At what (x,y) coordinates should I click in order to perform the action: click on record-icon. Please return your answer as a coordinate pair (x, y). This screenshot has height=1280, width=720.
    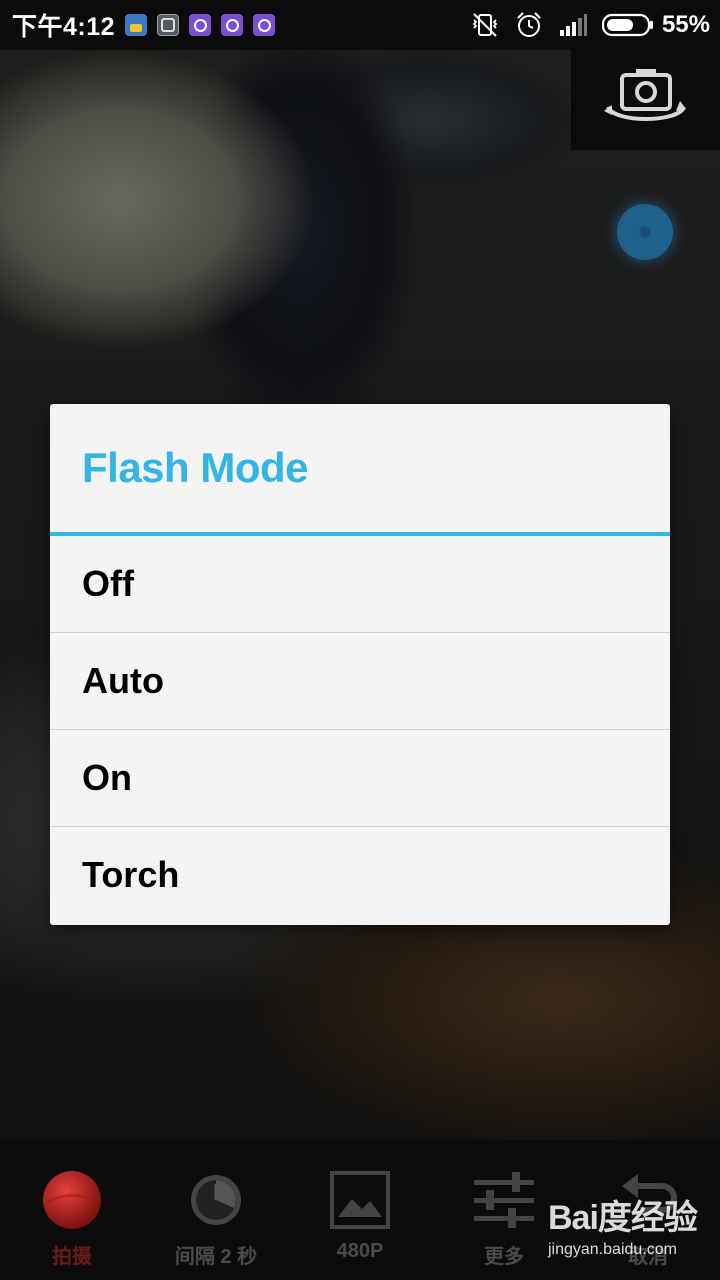
    Looking at the image, I should click on (72, 1200).